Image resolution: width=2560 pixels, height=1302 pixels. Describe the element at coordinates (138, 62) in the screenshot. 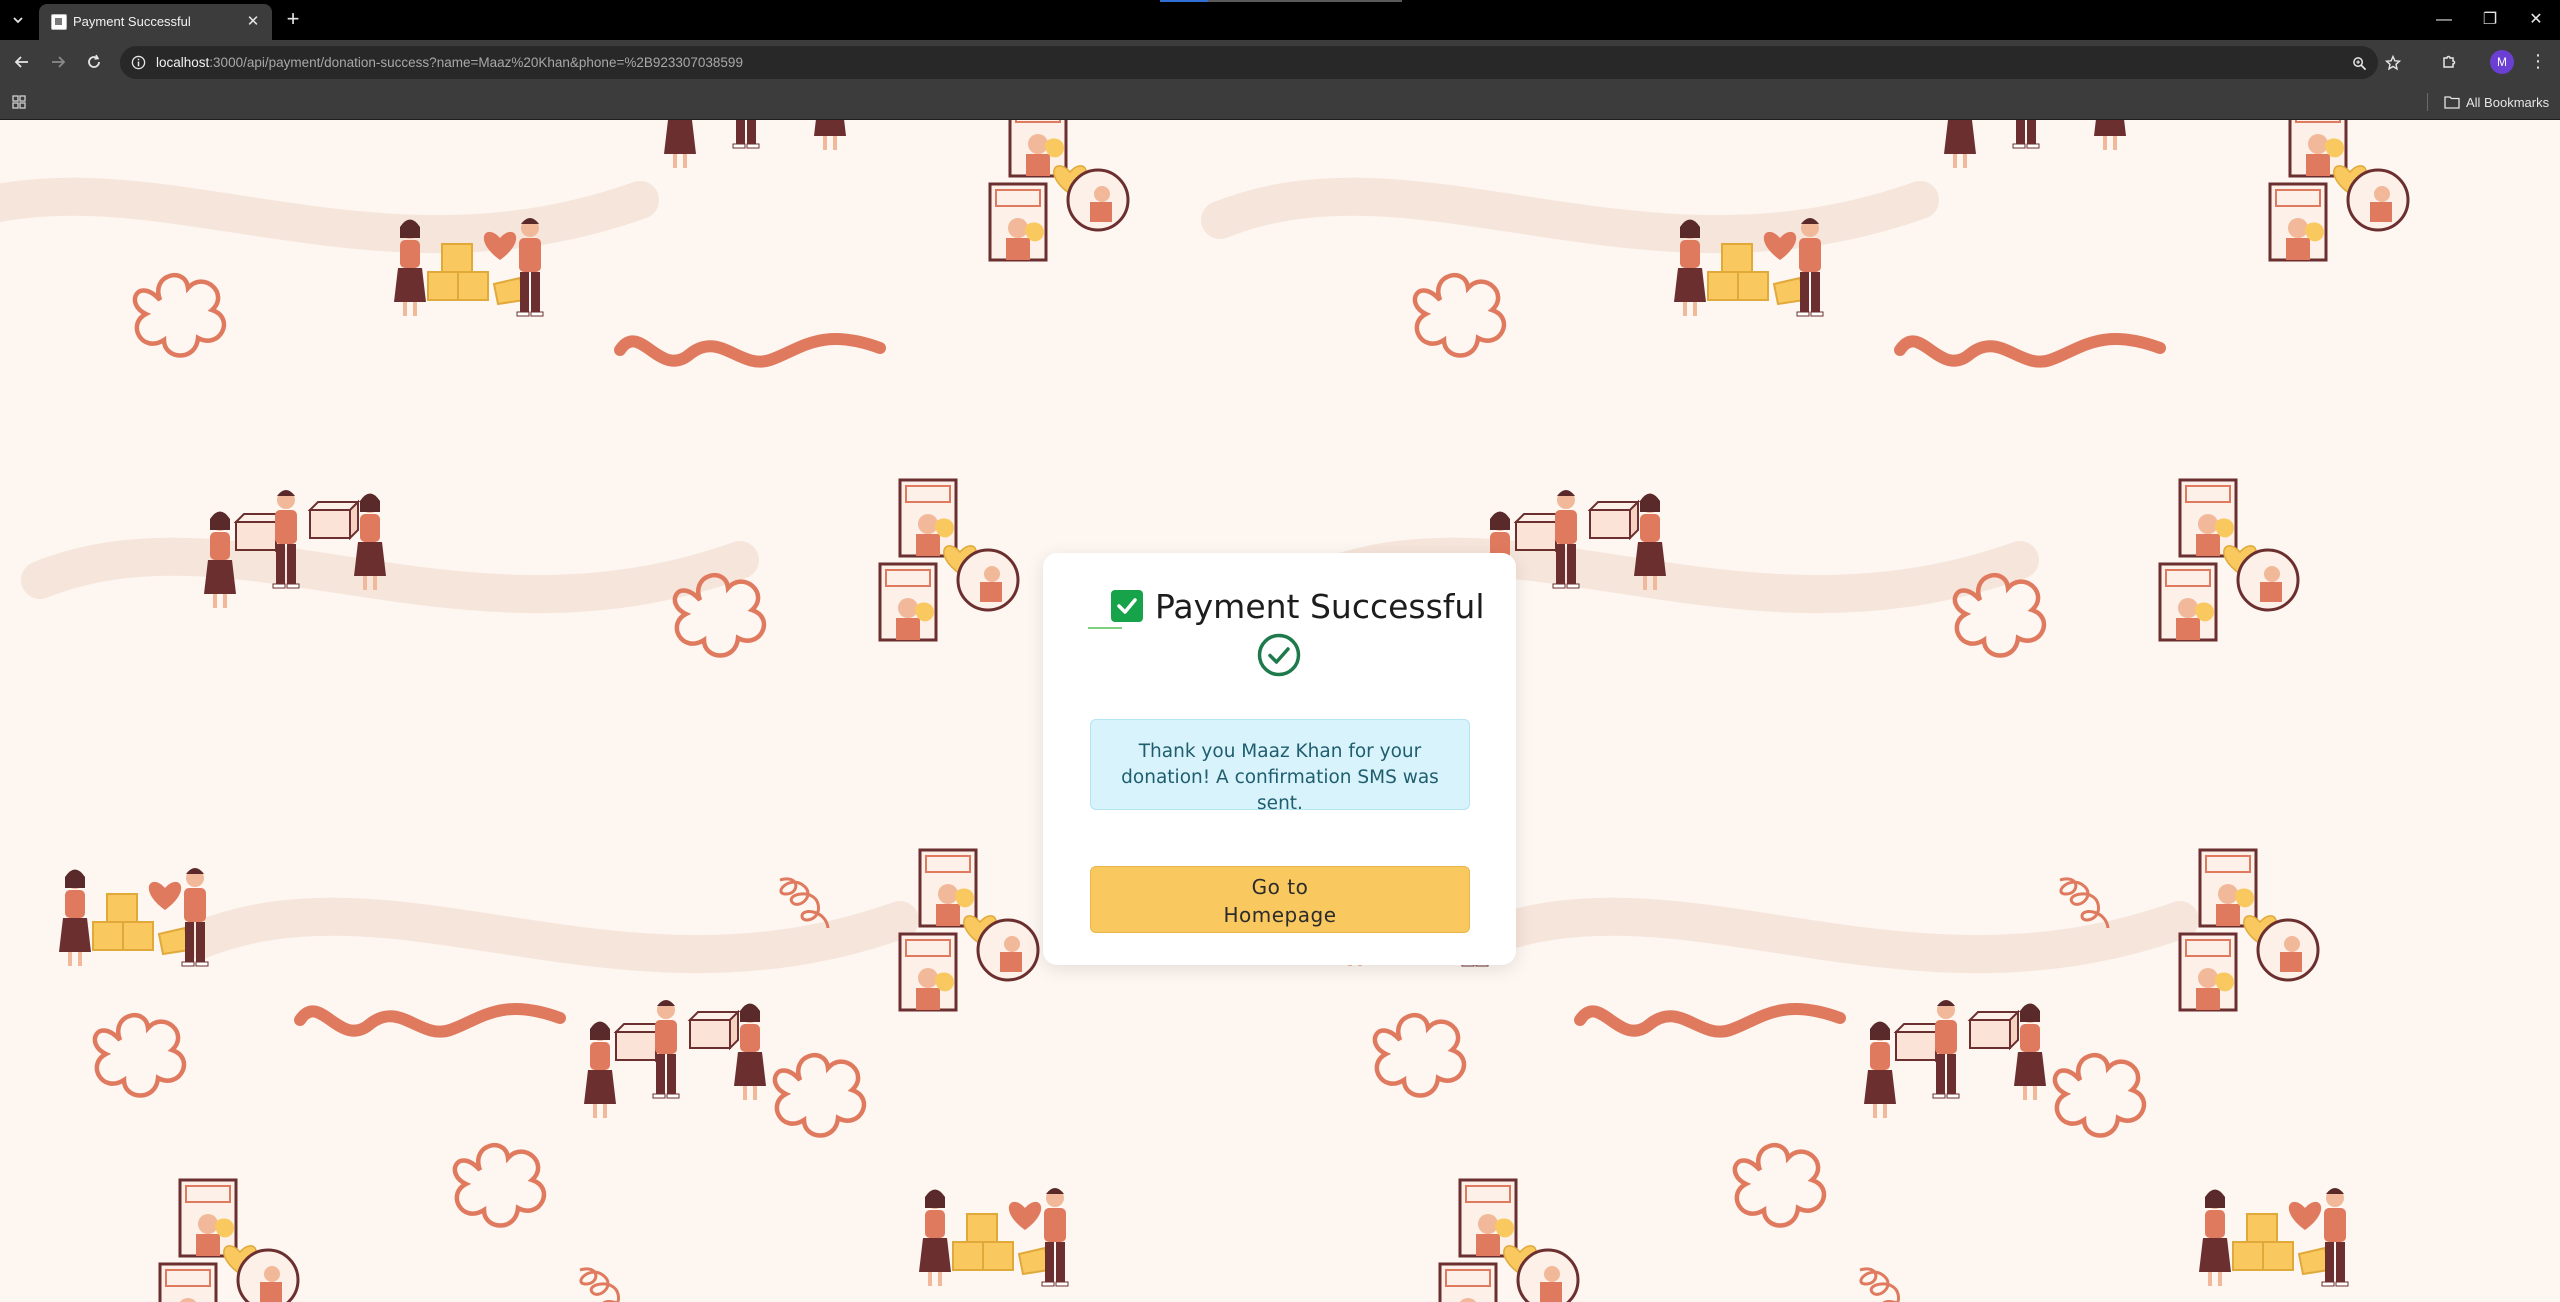

I see `site-info-icon` at that location.